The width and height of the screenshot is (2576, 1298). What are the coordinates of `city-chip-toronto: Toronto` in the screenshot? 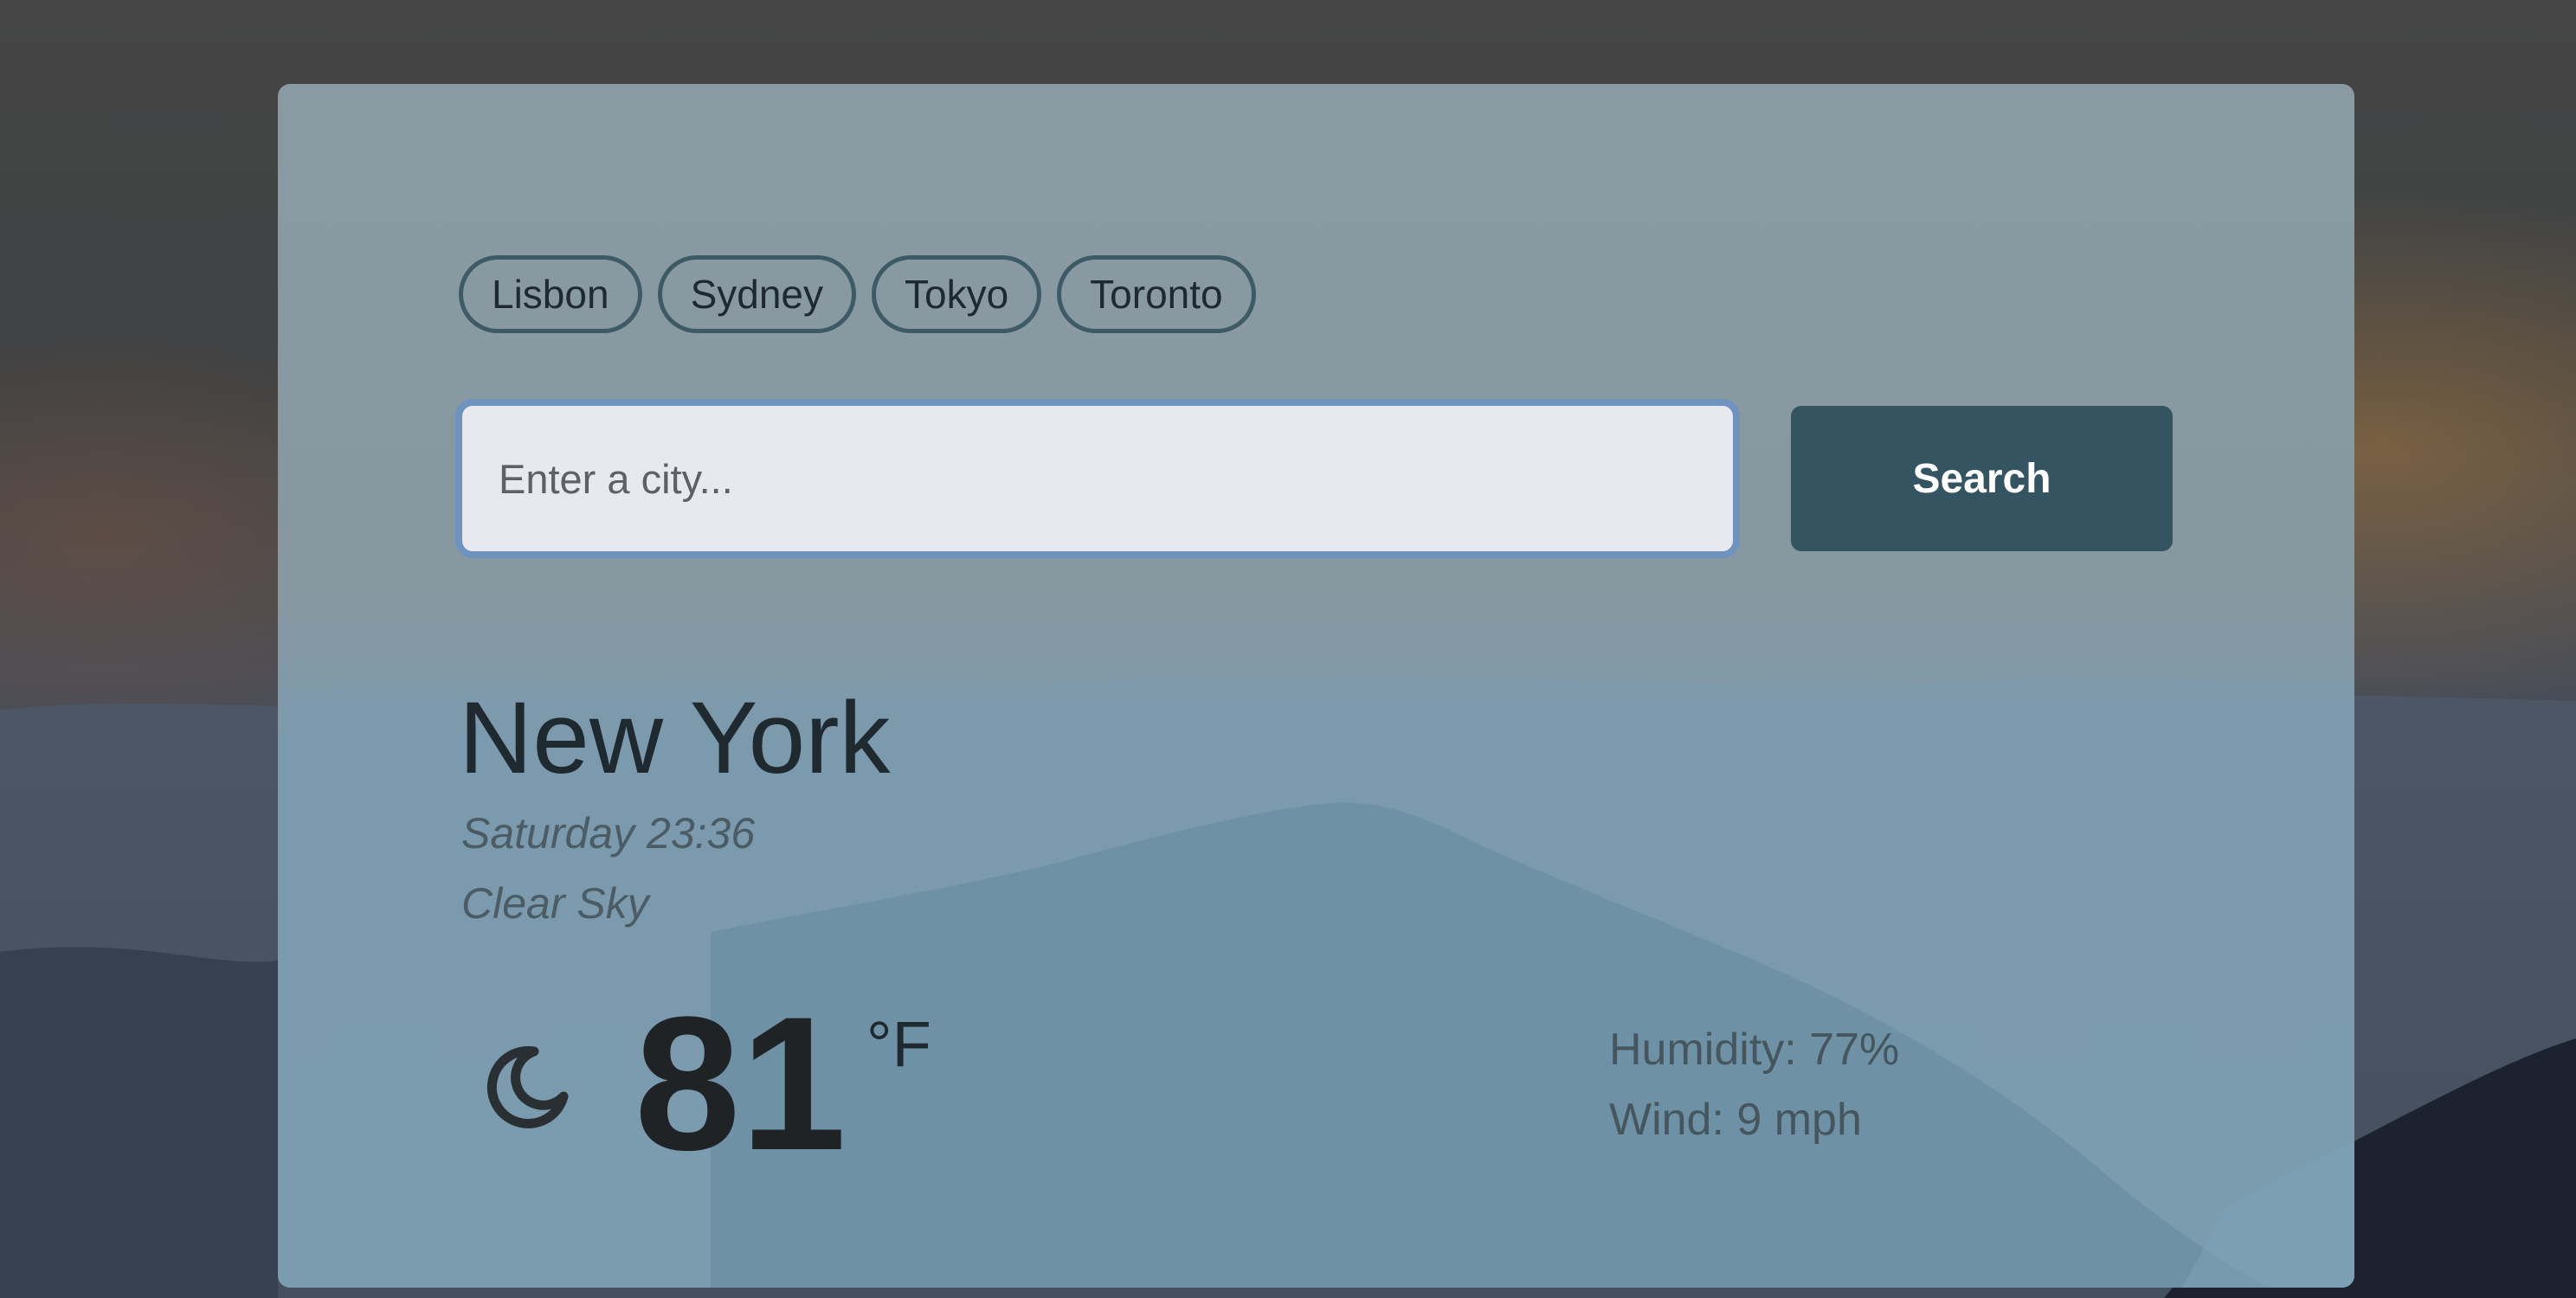 It's located at (1156, 294).